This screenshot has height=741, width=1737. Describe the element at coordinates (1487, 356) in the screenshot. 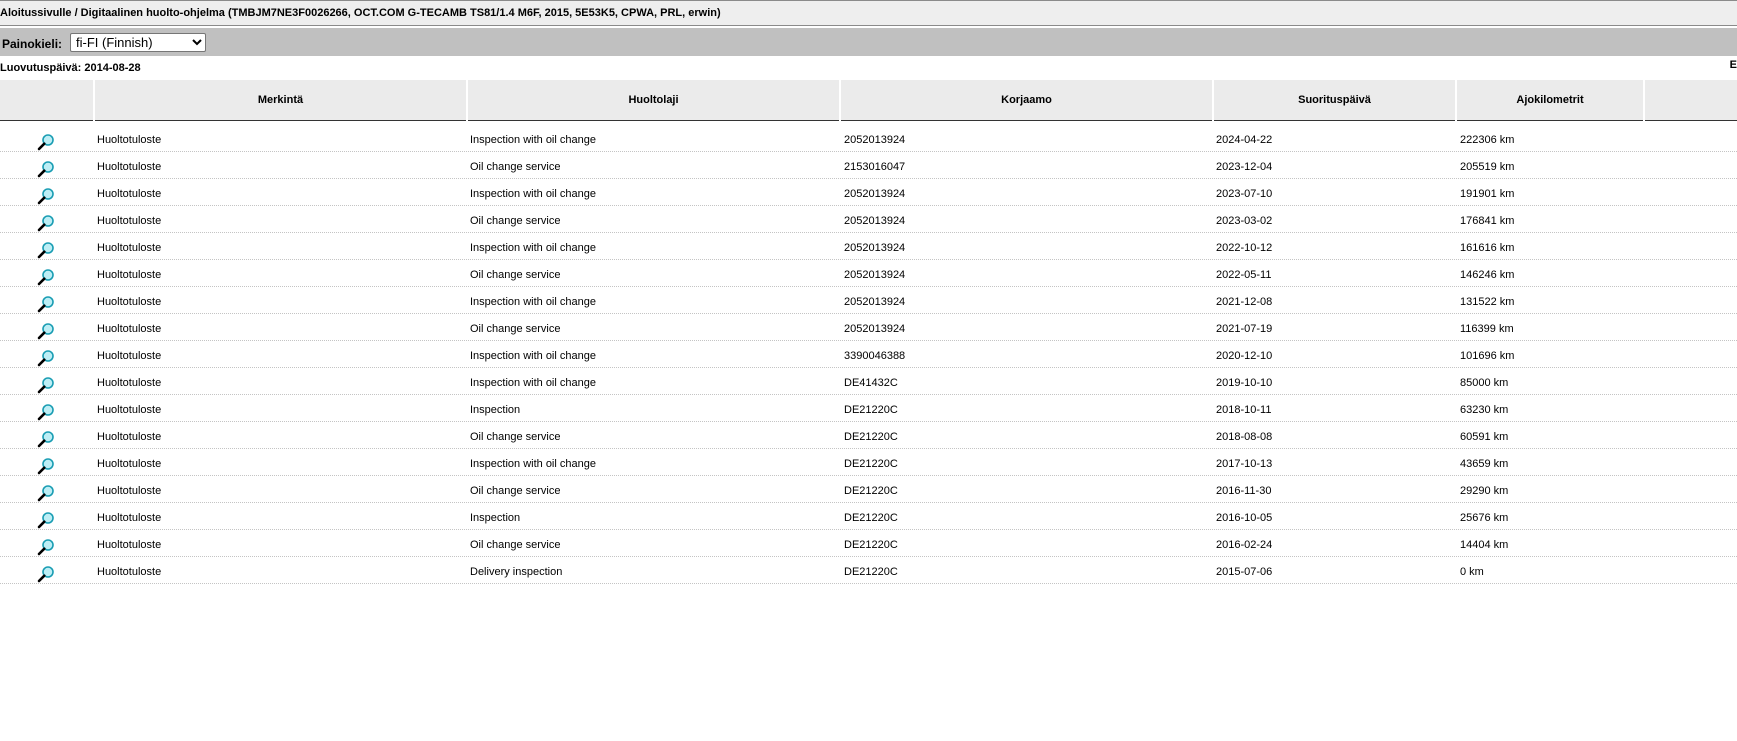

I see `cell-ajokilometrit: 101696 km` at that location.